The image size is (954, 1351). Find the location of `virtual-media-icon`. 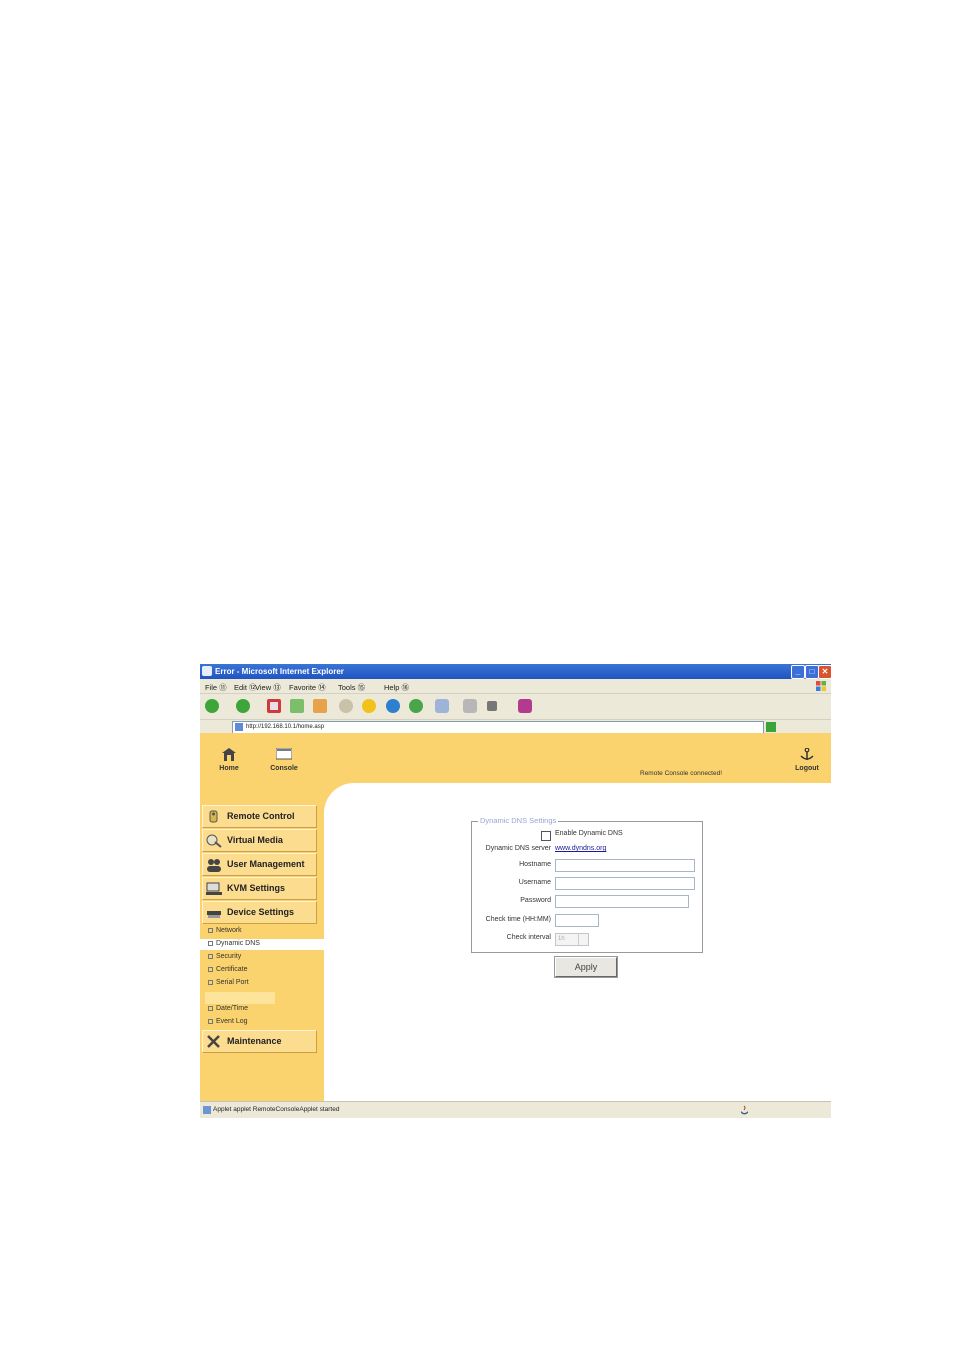

virtual-media-icon is located at coordinates (214, 841).